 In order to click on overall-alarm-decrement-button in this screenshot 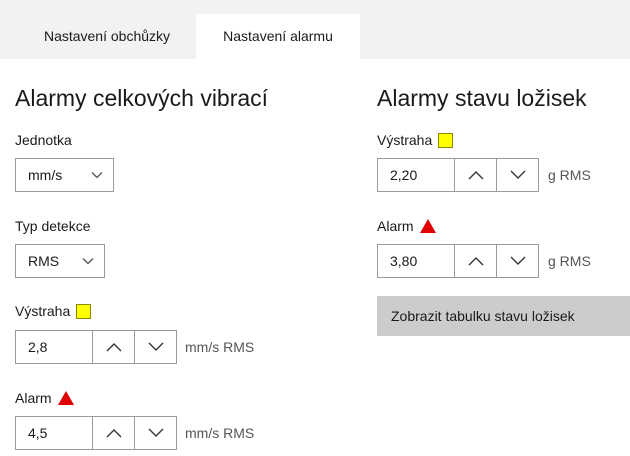, I will do `click(155, 433)`.